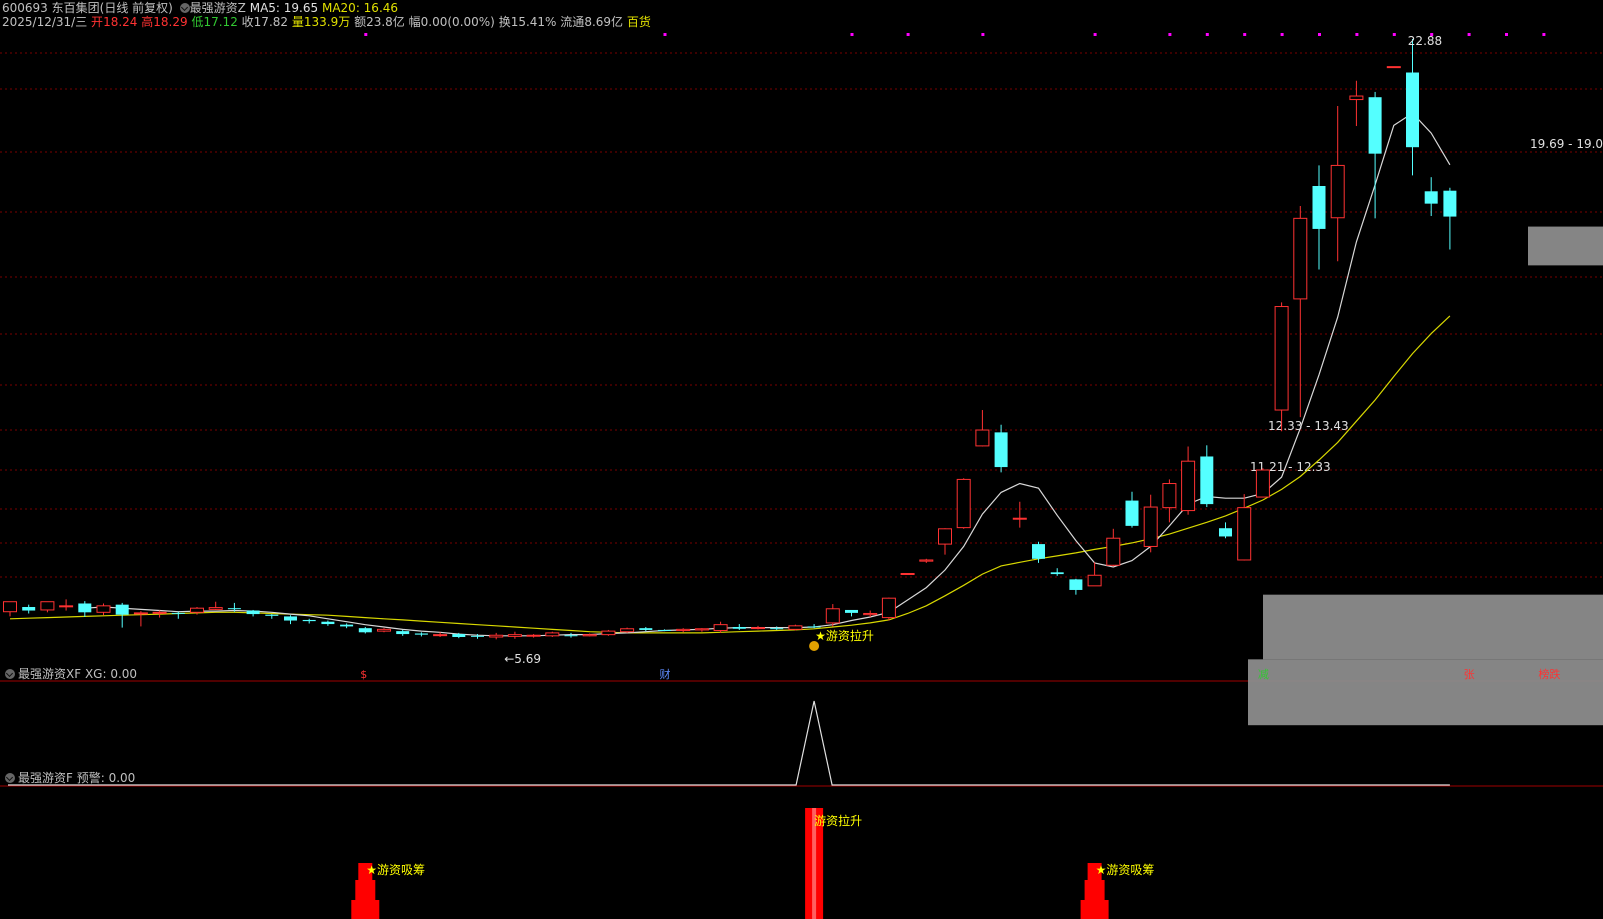  What do you see at coordinates (1566, 144) in the screenshot?
I see `range-box-label: 19.69 - 19.03` at bounding box center [1566, 144].